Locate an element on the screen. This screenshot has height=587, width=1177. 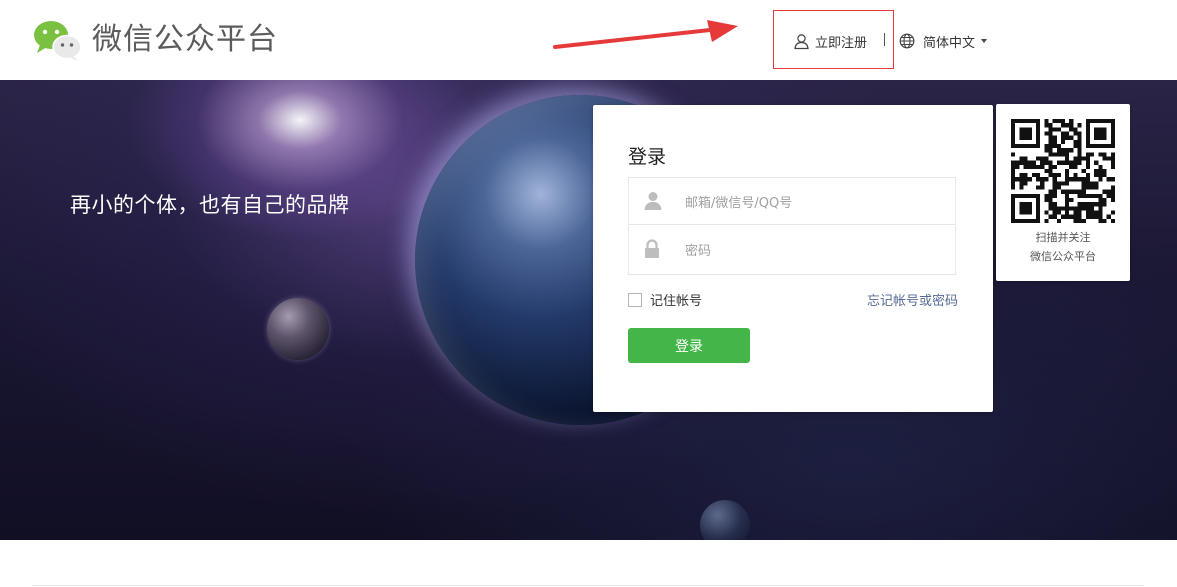
red-arrow-annotation is located at coordinates (645, 34).